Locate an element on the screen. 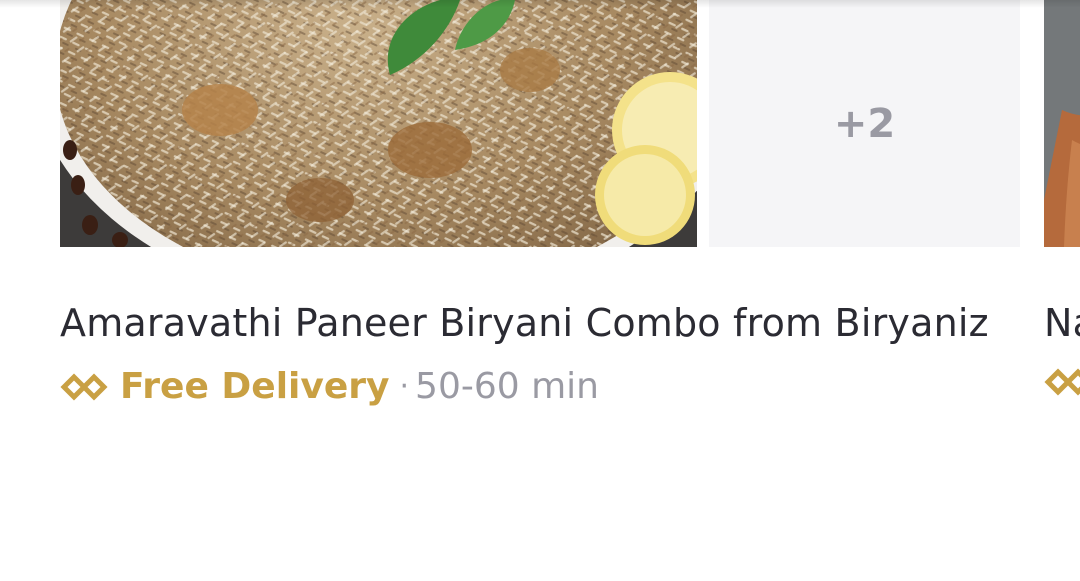 The width and height of the screenshot is (1080, 581). food-photo-next is located at coordinates (1062, 123).